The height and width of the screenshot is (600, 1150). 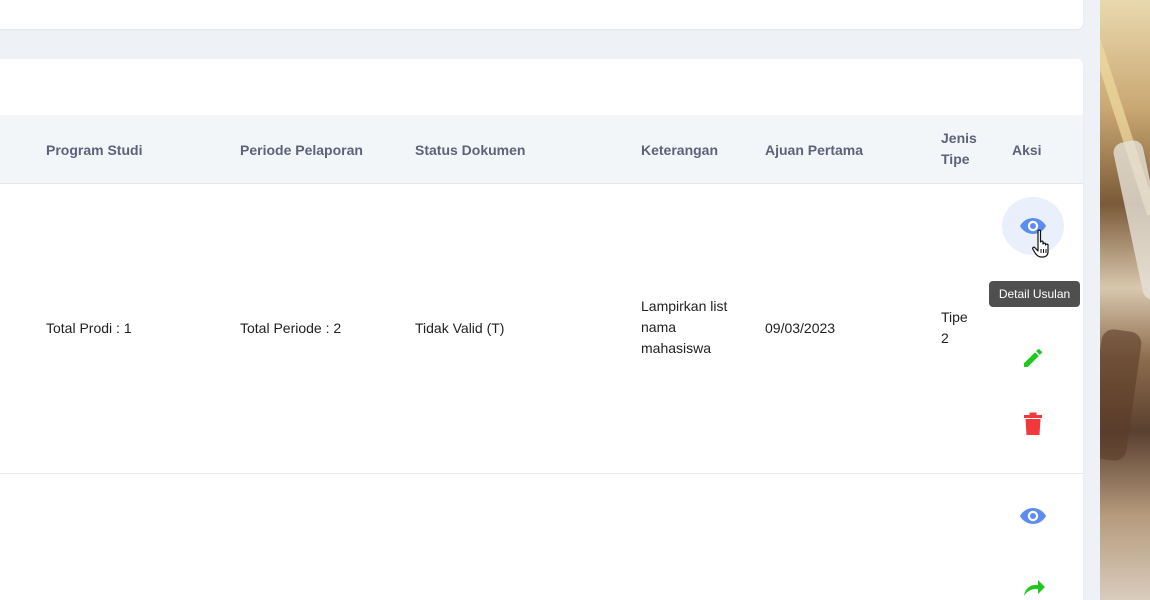 I want to click on cell-program-studi: Total Prodi : 1, so click(x=89, y=328).